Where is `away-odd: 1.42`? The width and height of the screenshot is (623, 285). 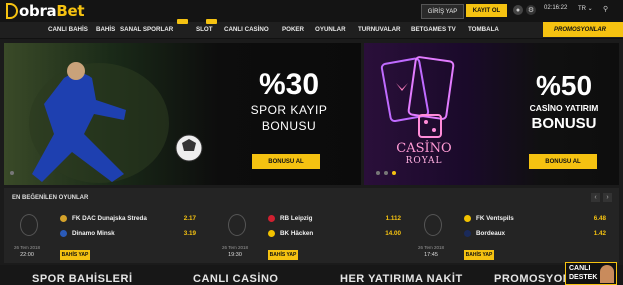
away-odd: 1.42 is located at coordinates (594, 233).